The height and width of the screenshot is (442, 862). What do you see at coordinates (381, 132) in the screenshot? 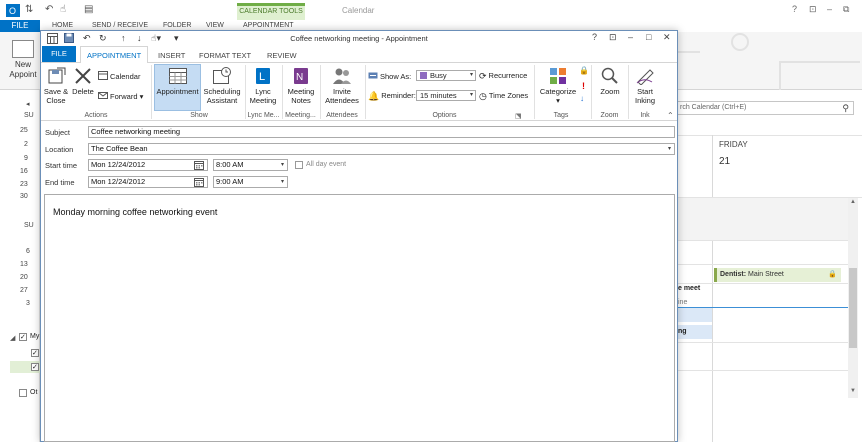
I see `subject-input: Coffee networking meeting` at bounding box center [381, 132].